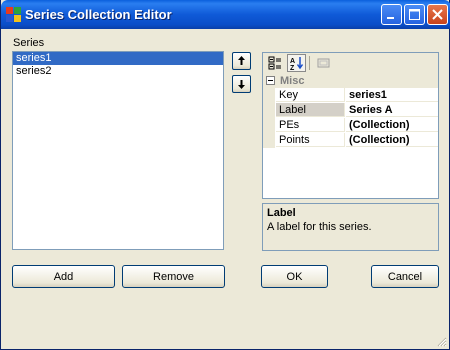 This screenshot has height=350, width=450. What do you see at coordinates (310, 95) in the screenshot?
I see `property-name: Key` at bounding box center [310, 95].